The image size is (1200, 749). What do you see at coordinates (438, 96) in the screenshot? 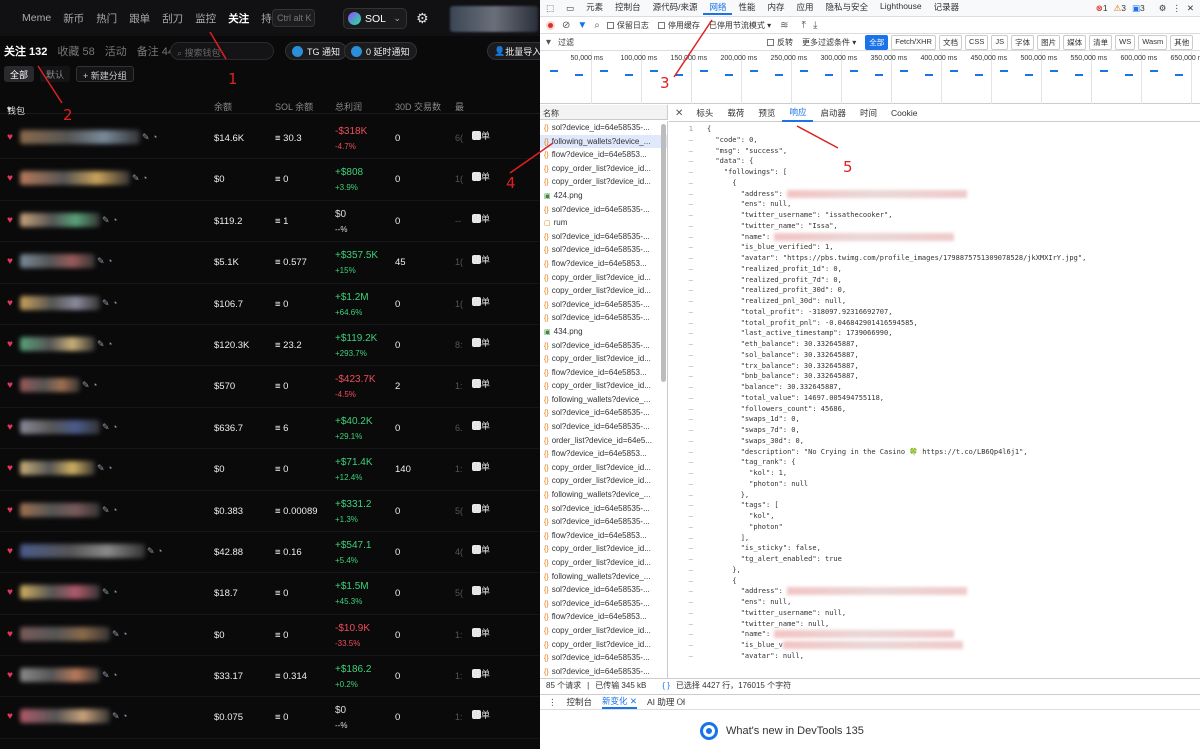
I see `annotation-overlay` at bounding box center [438, 96].